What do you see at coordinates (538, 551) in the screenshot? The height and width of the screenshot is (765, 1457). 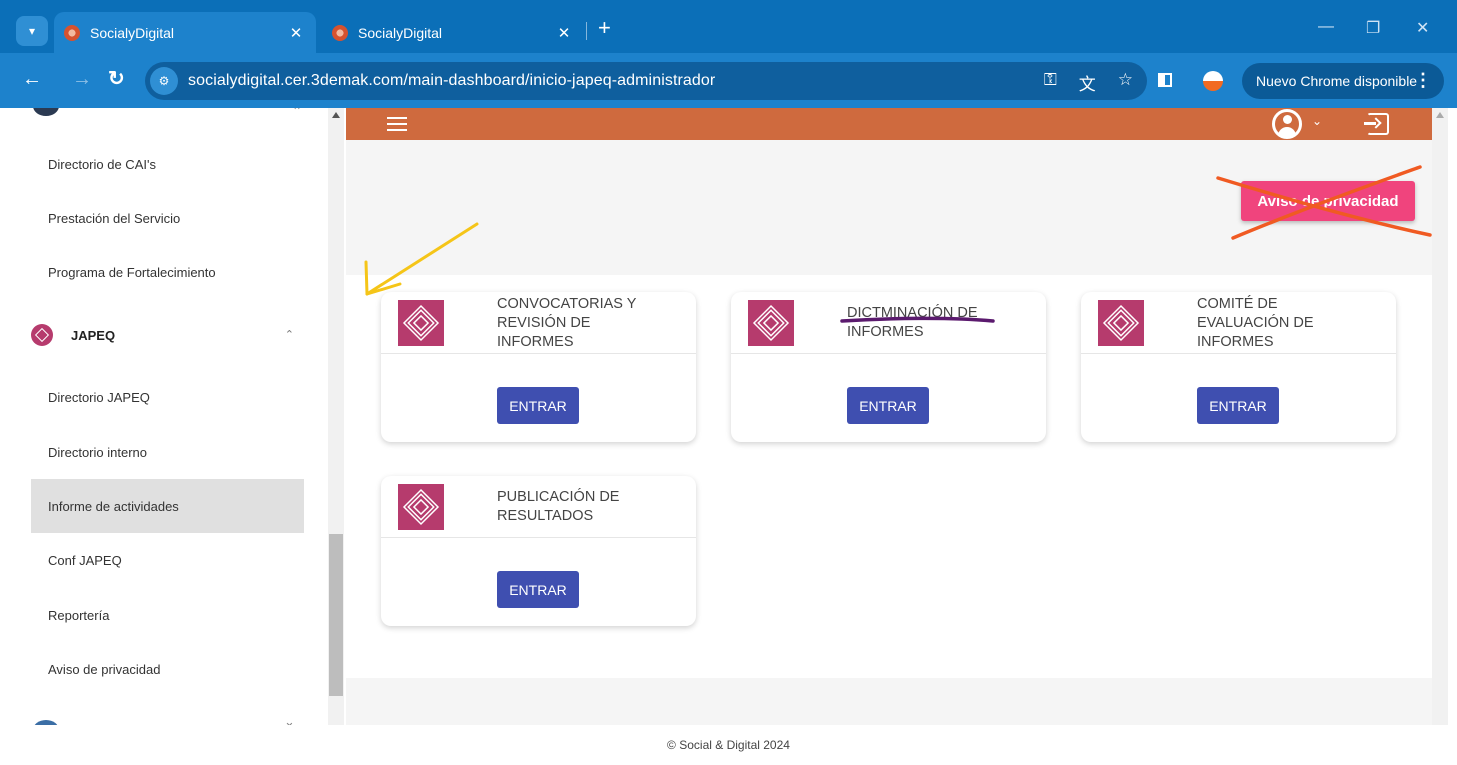 I see `card-publicacion: PUBLICACIÓN DE RESULTADOS ENTRAR` at bounding box center [538, 551].